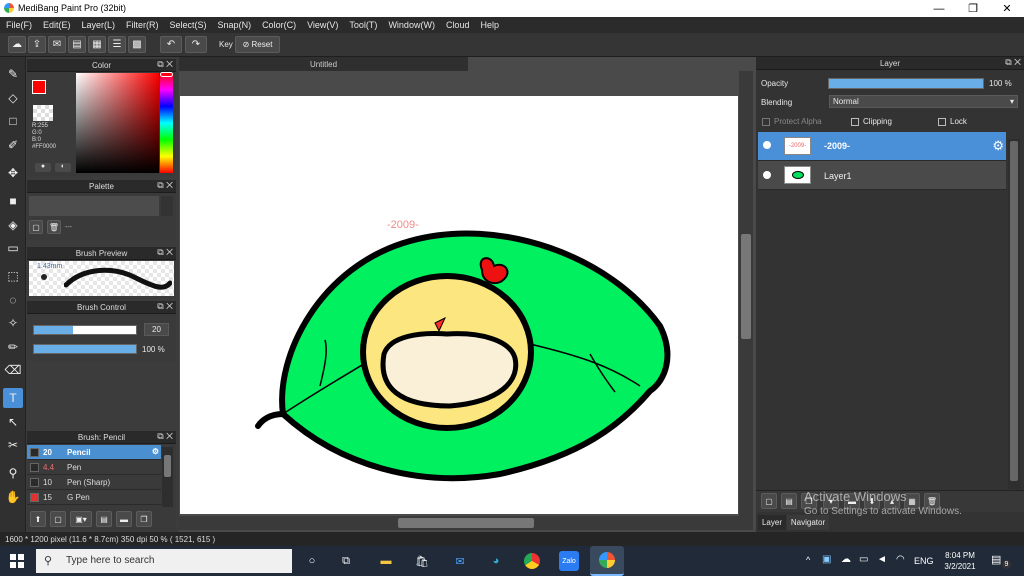  I want to click on brush-opacity-slider, so click(85, 349).